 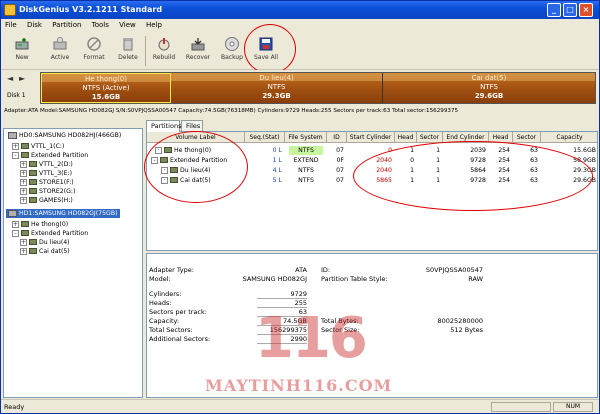 What do you see at coordinates (100, 25) in the screenshot?
I see `menu-tools: Tools` at bounding box center [100, 25].